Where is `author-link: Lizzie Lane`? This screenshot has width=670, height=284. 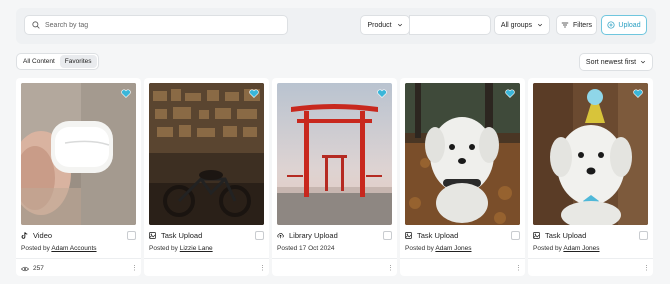 author-link: Lizzie Lane is located at coordinates (196, 248).